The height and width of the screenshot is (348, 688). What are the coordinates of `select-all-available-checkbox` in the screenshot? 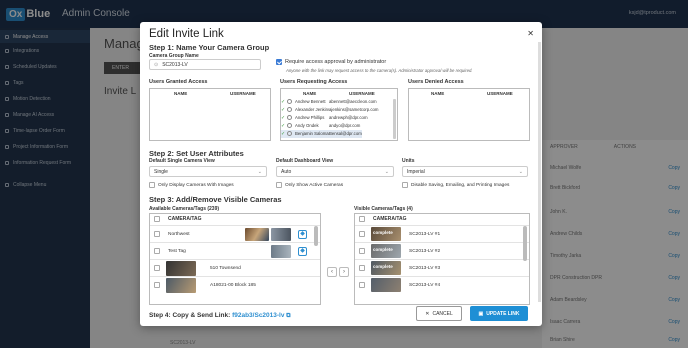 It's located at (157, 219).